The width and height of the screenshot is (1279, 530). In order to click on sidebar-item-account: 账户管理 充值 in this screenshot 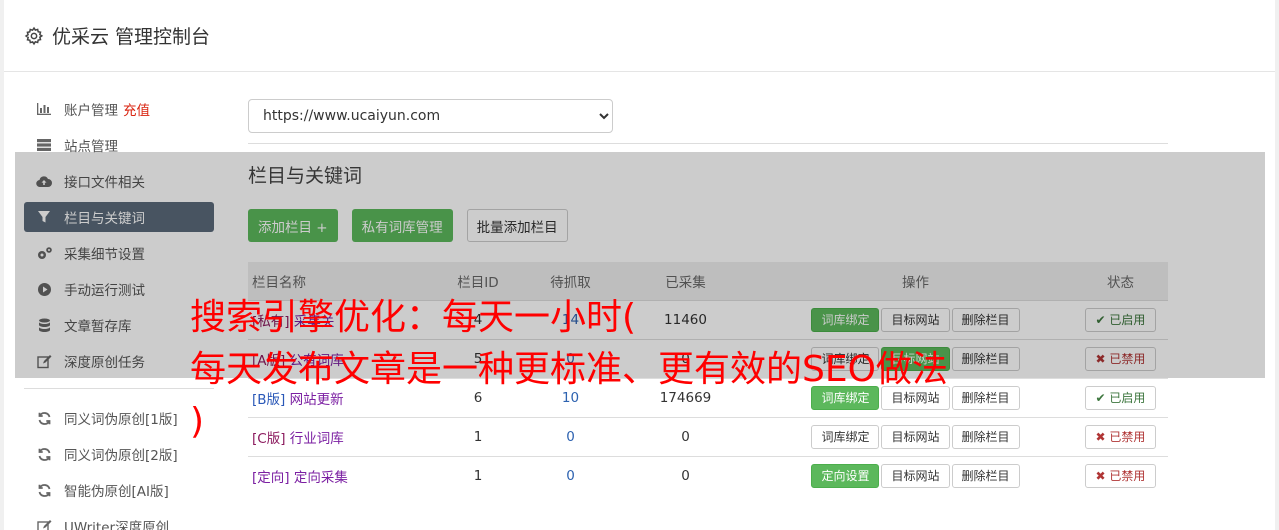, I will do `click(119, 109)`.